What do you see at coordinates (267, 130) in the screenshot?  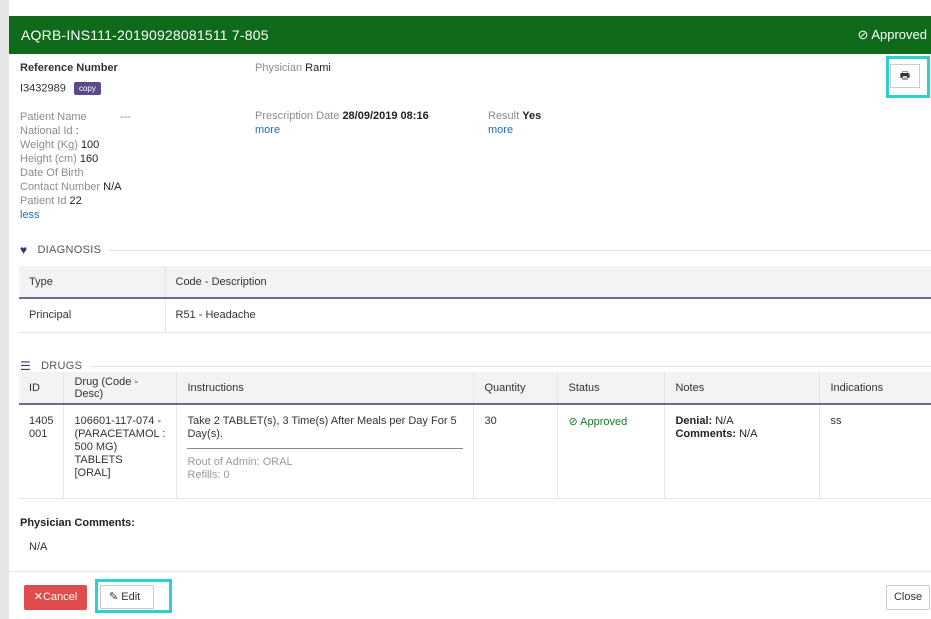 I see `prescription-more-link: more` at bounding box center [267, 130].